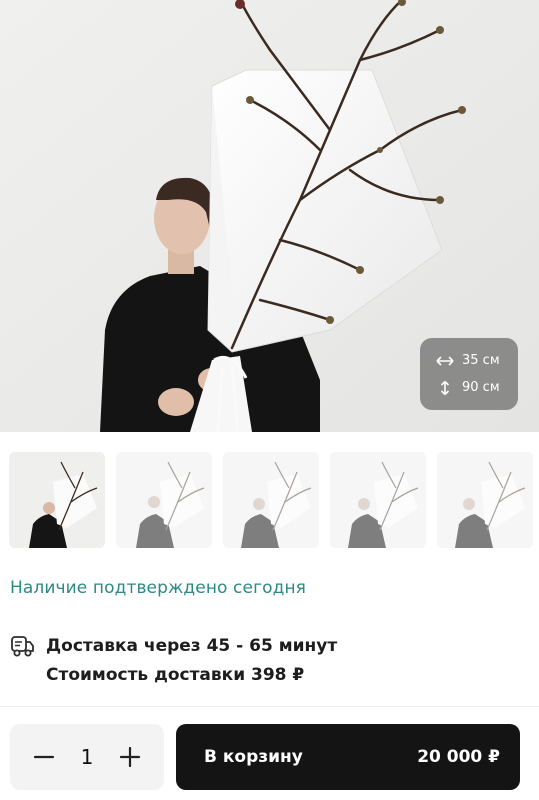 Image resolution: width=539 pixels, height=800 pixels. Describe the element at coordinates (458, 757) in the screenshot. I see `price-label: 20 000 ₽` at that location.